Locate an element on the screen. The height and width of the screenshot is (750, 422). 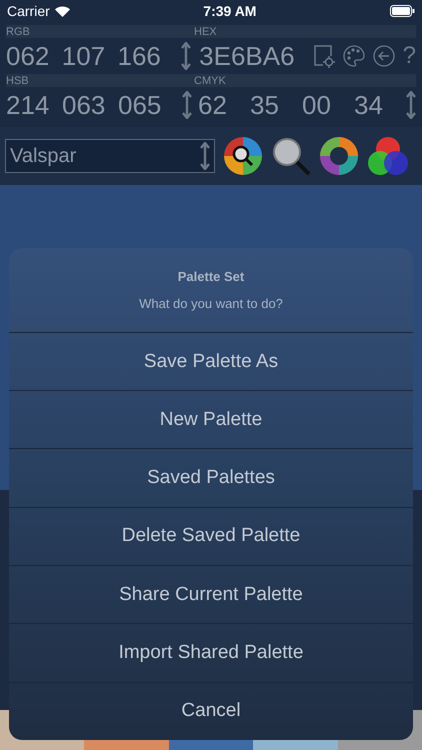
eyedropper-target-icon is located at coordinates (323, 56).